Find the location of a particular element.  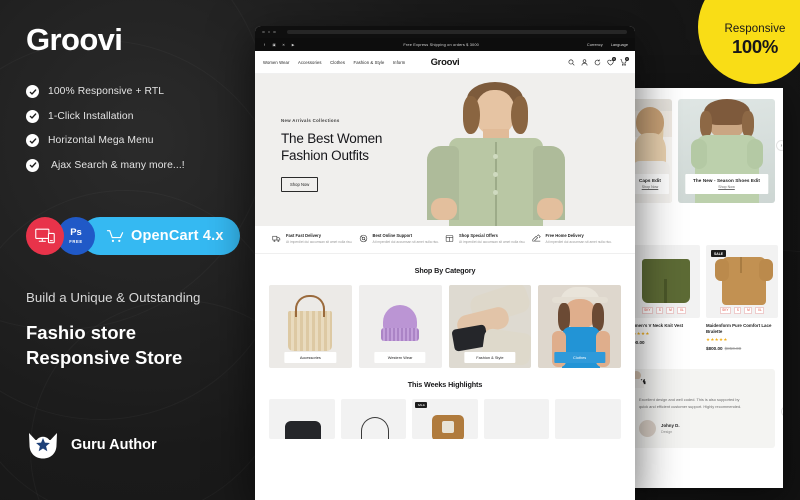

browser-chrome is located at coordinates (445, 32).